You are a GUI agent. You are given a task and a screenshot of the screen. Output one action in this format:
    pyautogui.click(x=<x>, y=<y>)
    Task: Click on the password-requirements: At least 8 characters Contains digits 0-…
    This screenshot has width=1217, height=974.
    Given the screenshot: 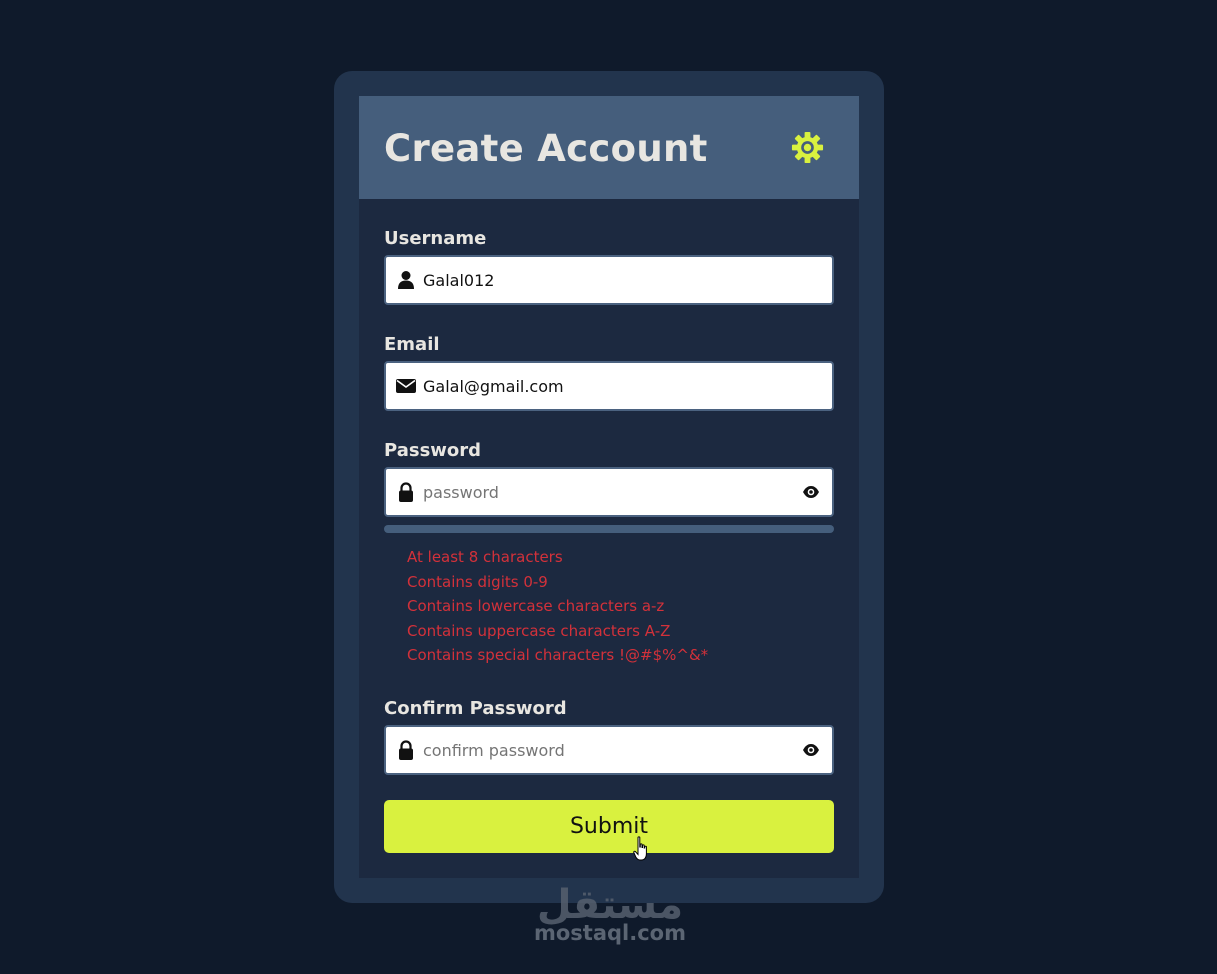 What is the action you would take?
    pyautogui.click(x=557, y=606)
    